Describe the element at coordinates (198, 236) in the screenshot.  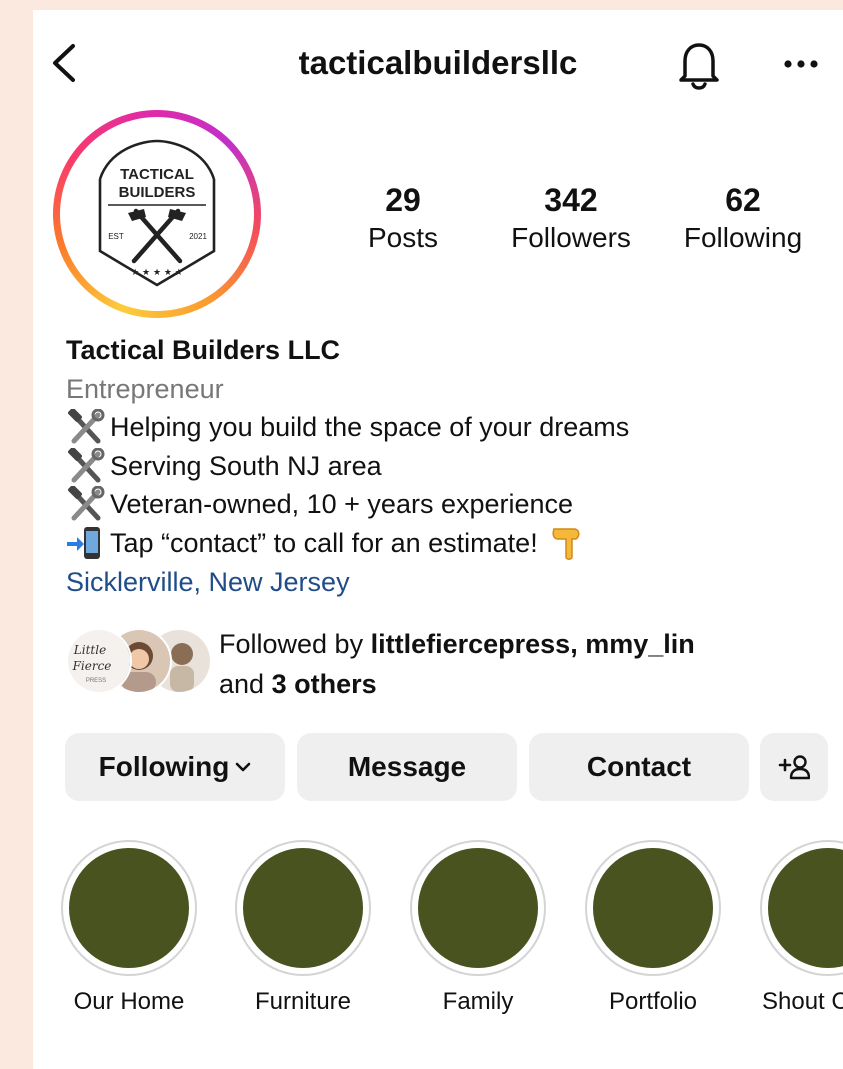
I see `logo-text-year: 2021` at that location.